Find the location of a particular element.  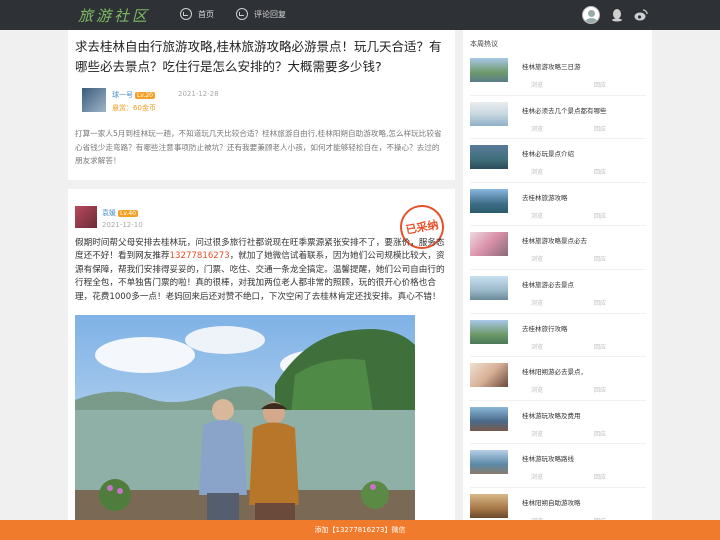

hot-topic-title: 桂林阳朔游必去景点， is located at coordinates (554, 371).